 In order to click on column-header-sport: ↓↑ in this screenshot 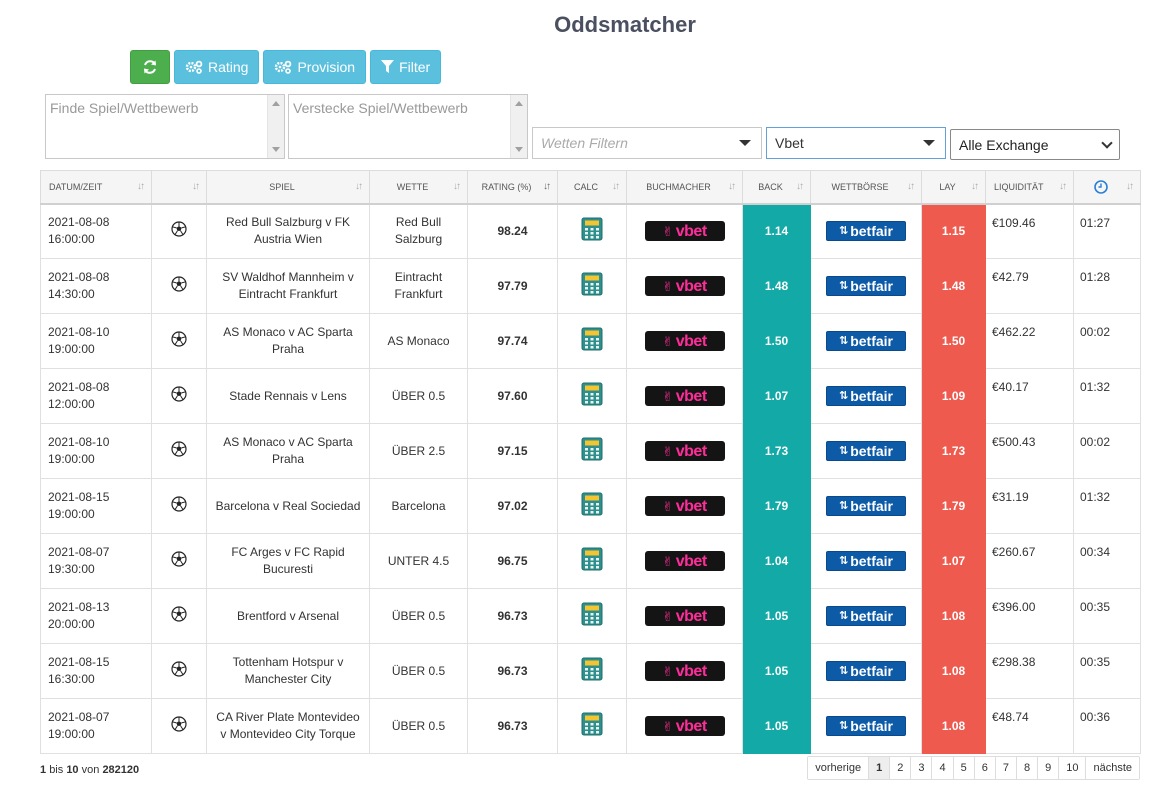, I will do `click(179, 187)`.